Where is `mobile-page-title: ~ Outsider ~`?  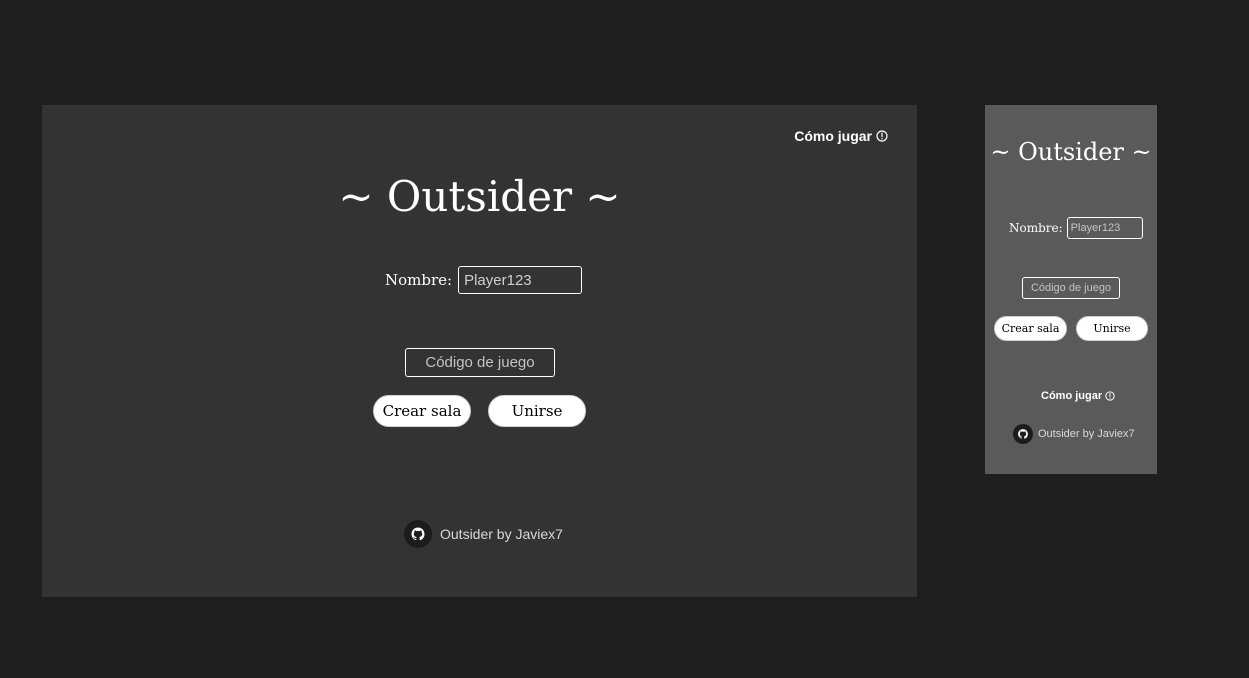
mobile-page-title: ~ Outsider ~ is located at coordinates (1071, 152).